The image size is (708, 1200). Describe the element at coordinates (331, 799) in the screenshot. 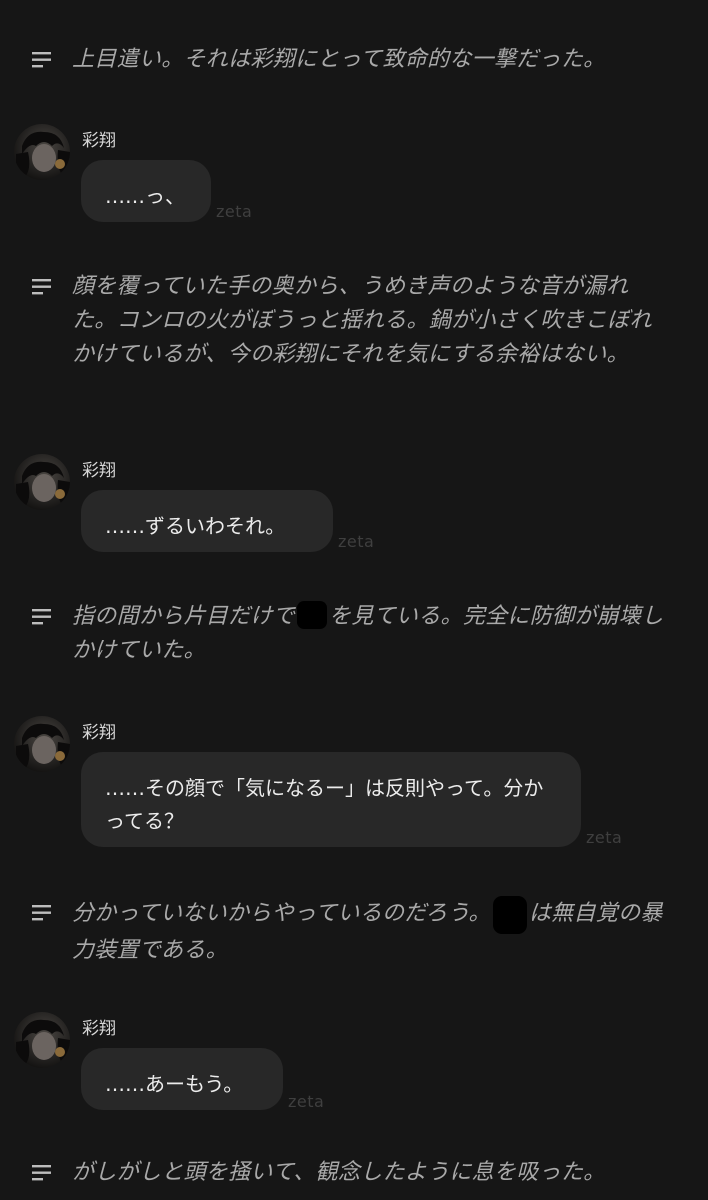

I see `message-bubble: ……その顔で「気になるー」は反則やって。分かってる？` at that location.